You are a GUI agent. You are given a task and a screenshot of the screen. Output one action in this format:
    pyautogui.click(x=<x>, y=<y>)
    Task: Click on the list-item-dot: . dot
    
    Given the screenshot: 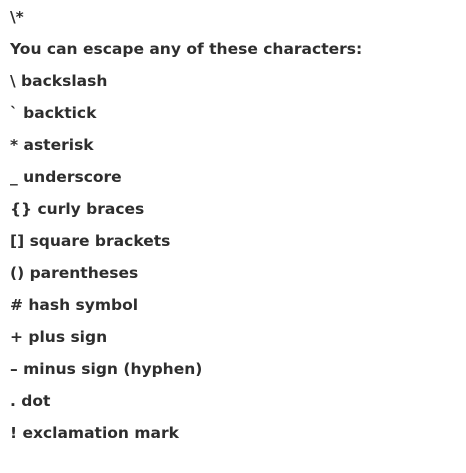 What is the action you would take?
    pyautogui.click(x=30, y=401)
    